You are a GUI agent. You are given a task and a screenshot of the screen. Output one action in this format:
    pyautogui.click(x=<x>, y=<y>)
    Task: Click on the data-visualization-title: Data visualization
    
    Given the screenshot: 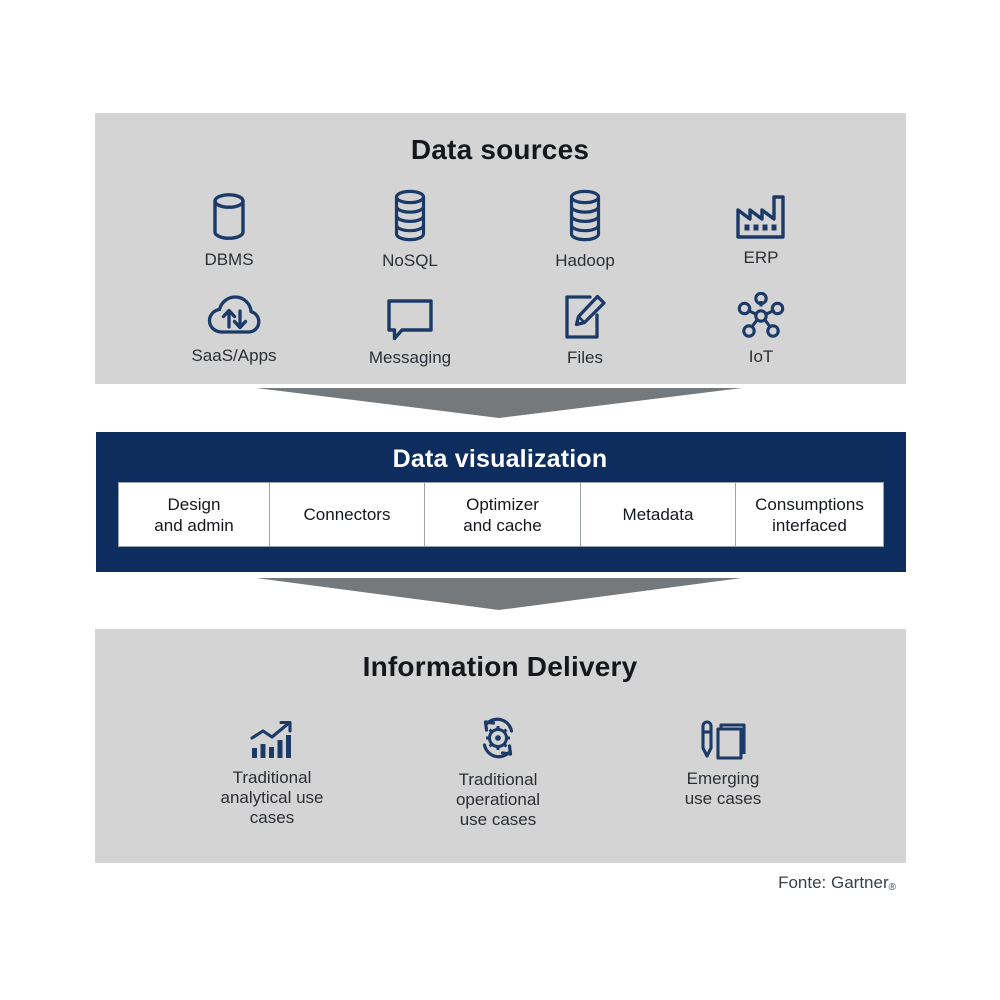 What is the action you would take?
    pyautogui.click(x=500, y=459)
    